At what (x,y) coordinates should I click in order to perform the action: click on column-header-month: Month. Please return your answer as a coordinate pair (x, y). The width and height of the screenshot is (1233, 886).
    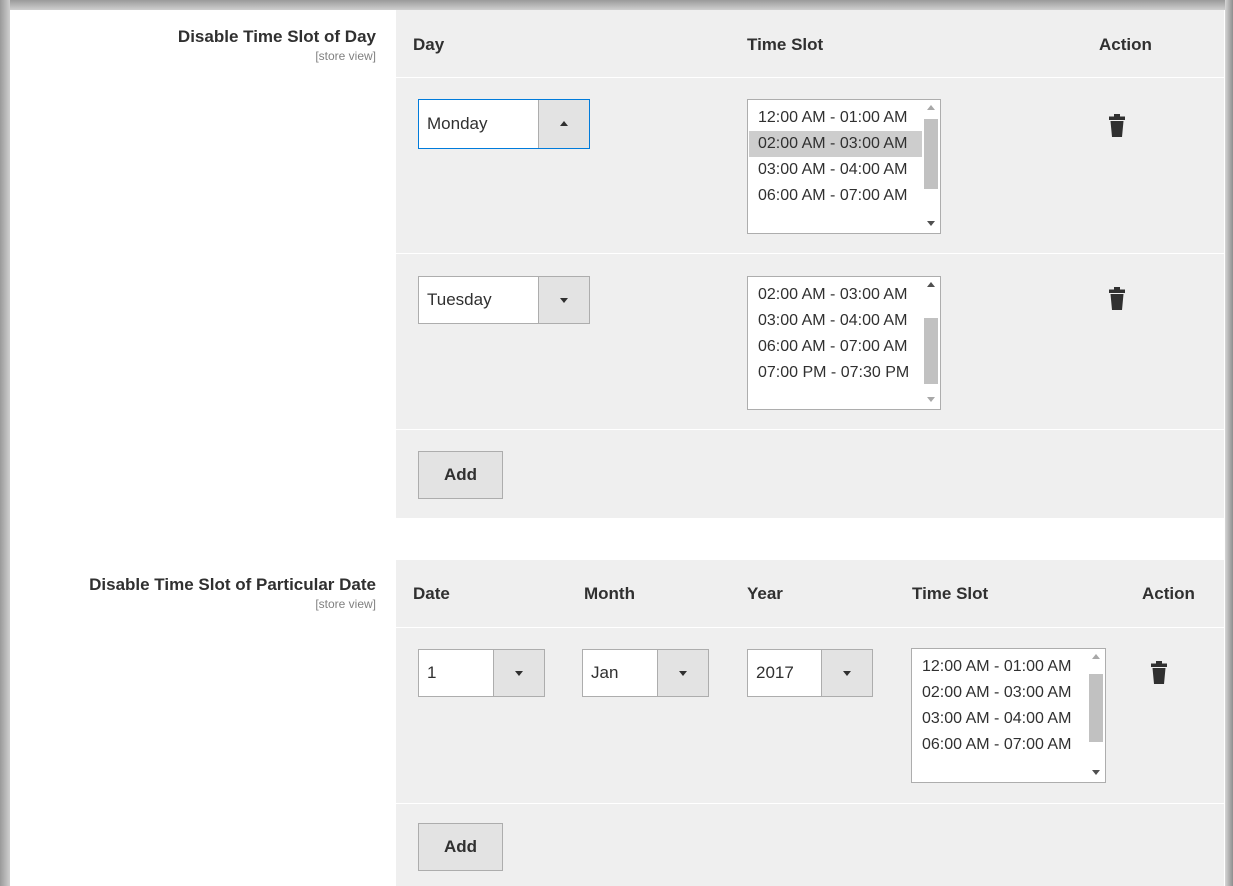
    Looking at the image, I should click on (609, 593).